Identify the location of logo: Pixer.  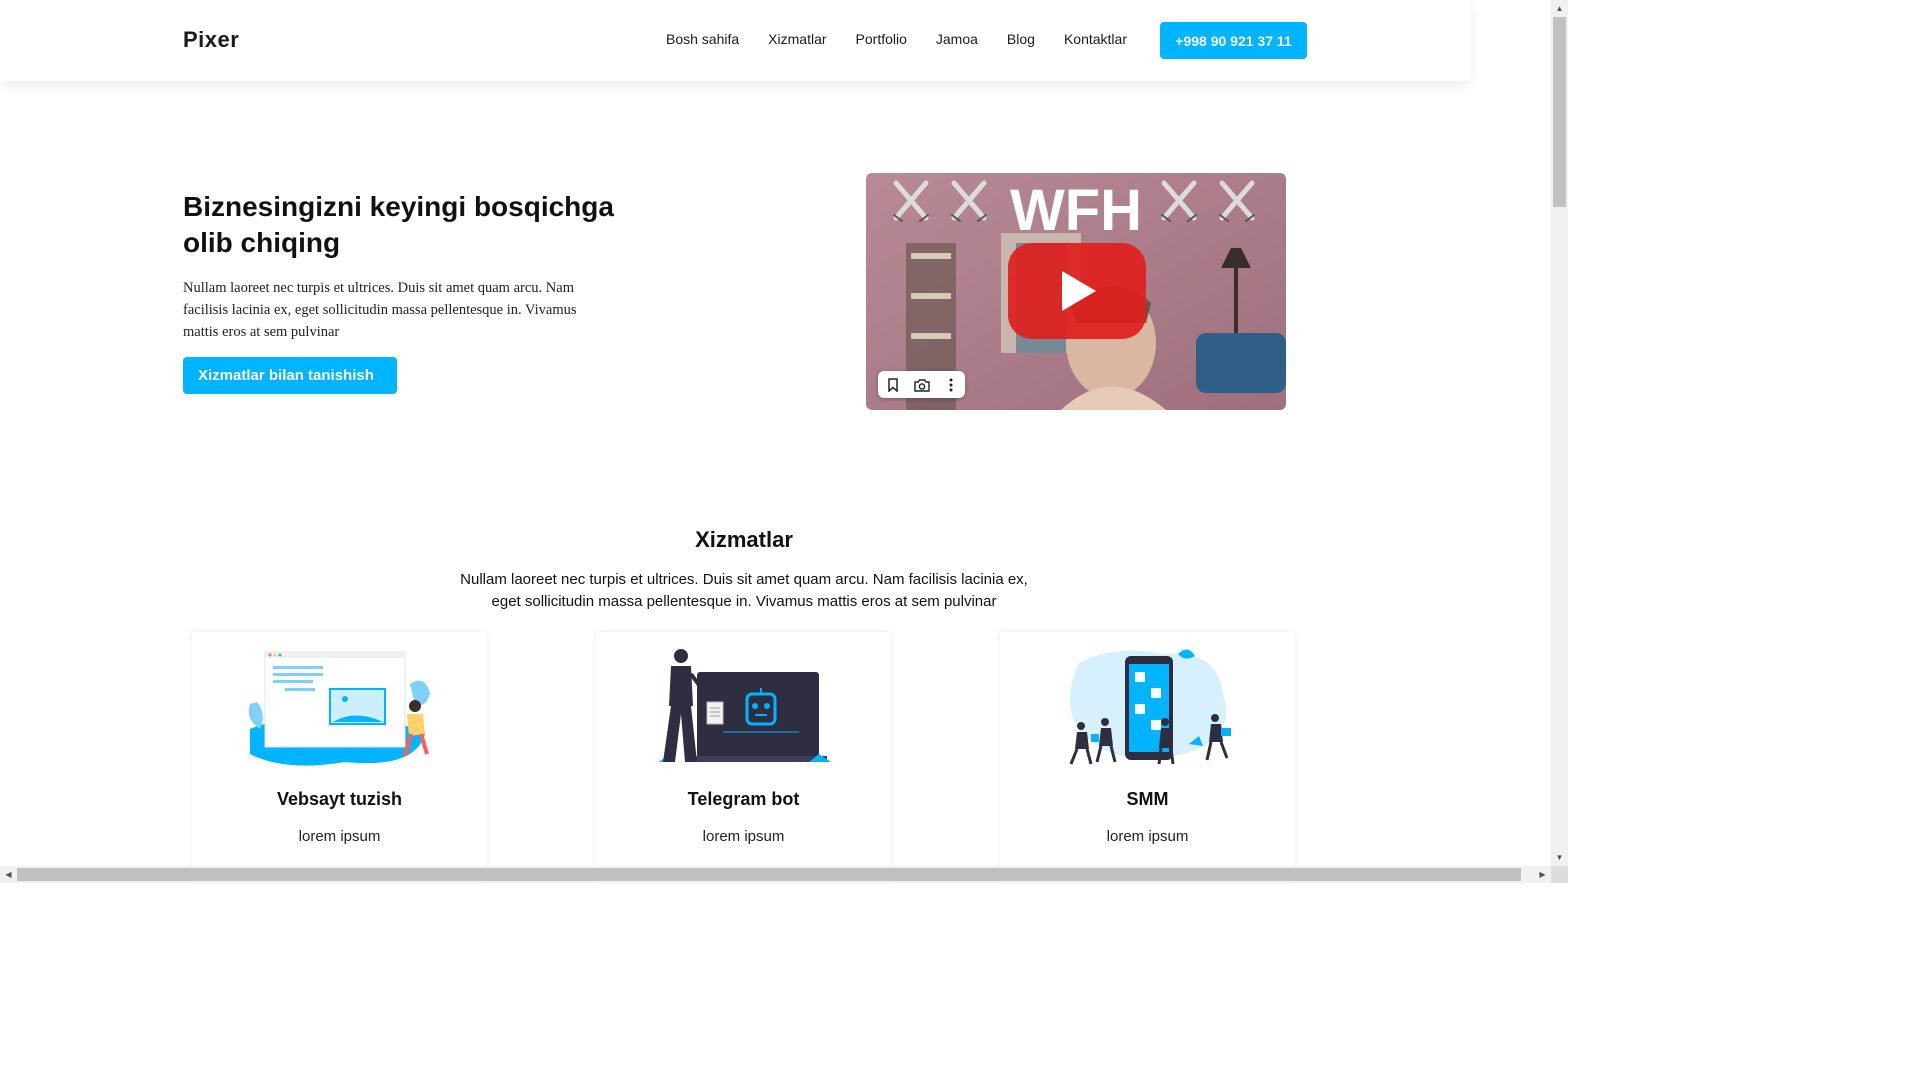
(211, 40).